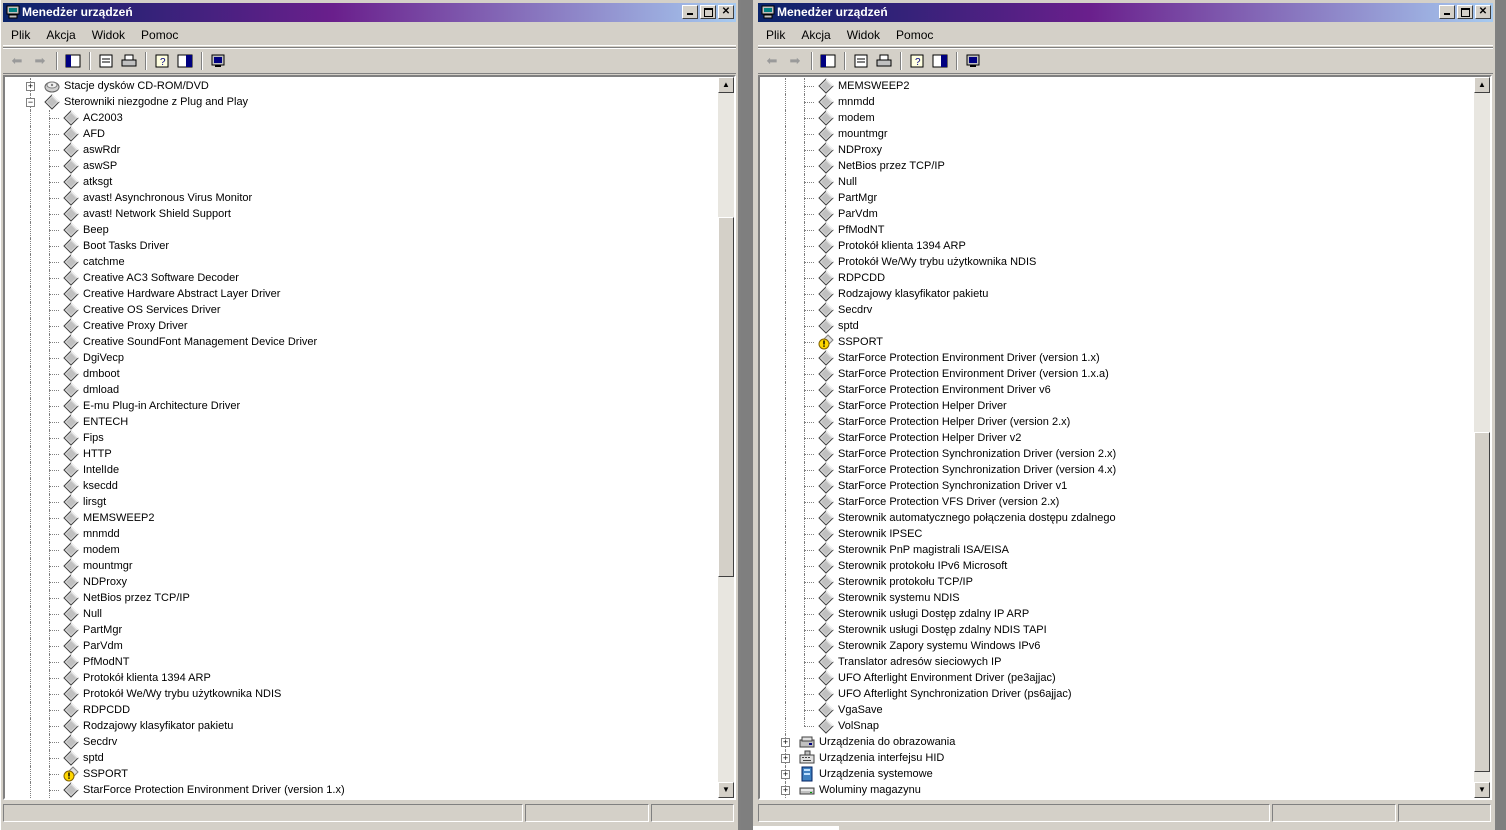 This screenshot has width=1506, height=830. I want to click on tree-item-rodzajowy-klasyfikator-pakietu: Rodzajowy klasyfikator pakietu, so click(363, 726).